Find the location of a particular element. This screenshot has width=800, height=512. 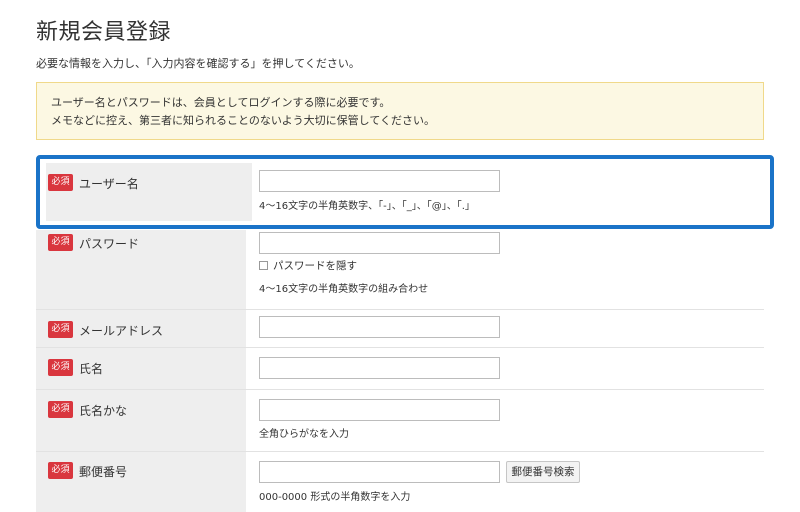

hide-password-checkbox: パスワードを隠す is located at coordinates (308, 265).